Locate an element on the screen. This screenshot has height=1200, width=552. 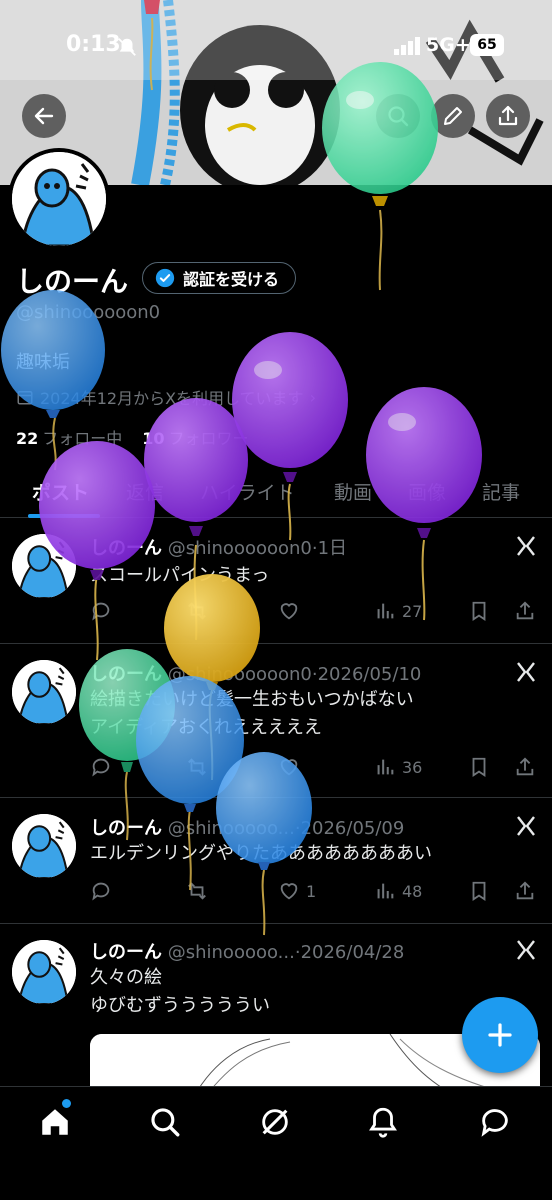
repost-icon is located at coordinates (197, 767).